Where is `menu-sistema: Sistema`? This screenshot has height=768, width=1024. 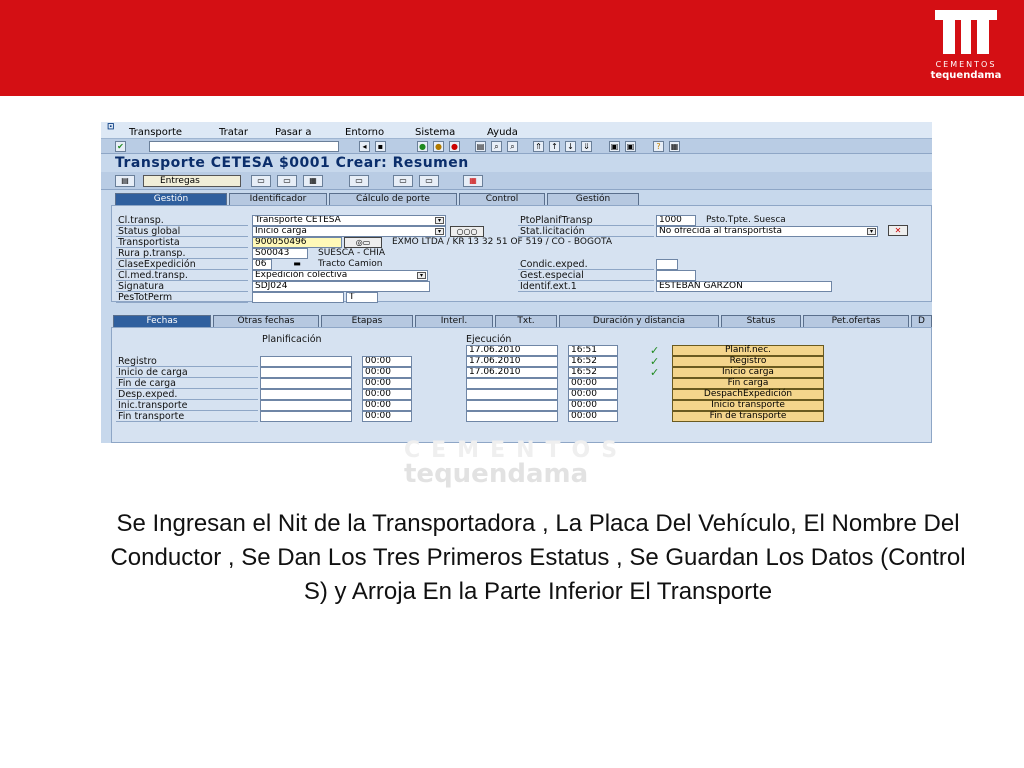
menu-sistema: Sistema is located at coordinates (435, 132).